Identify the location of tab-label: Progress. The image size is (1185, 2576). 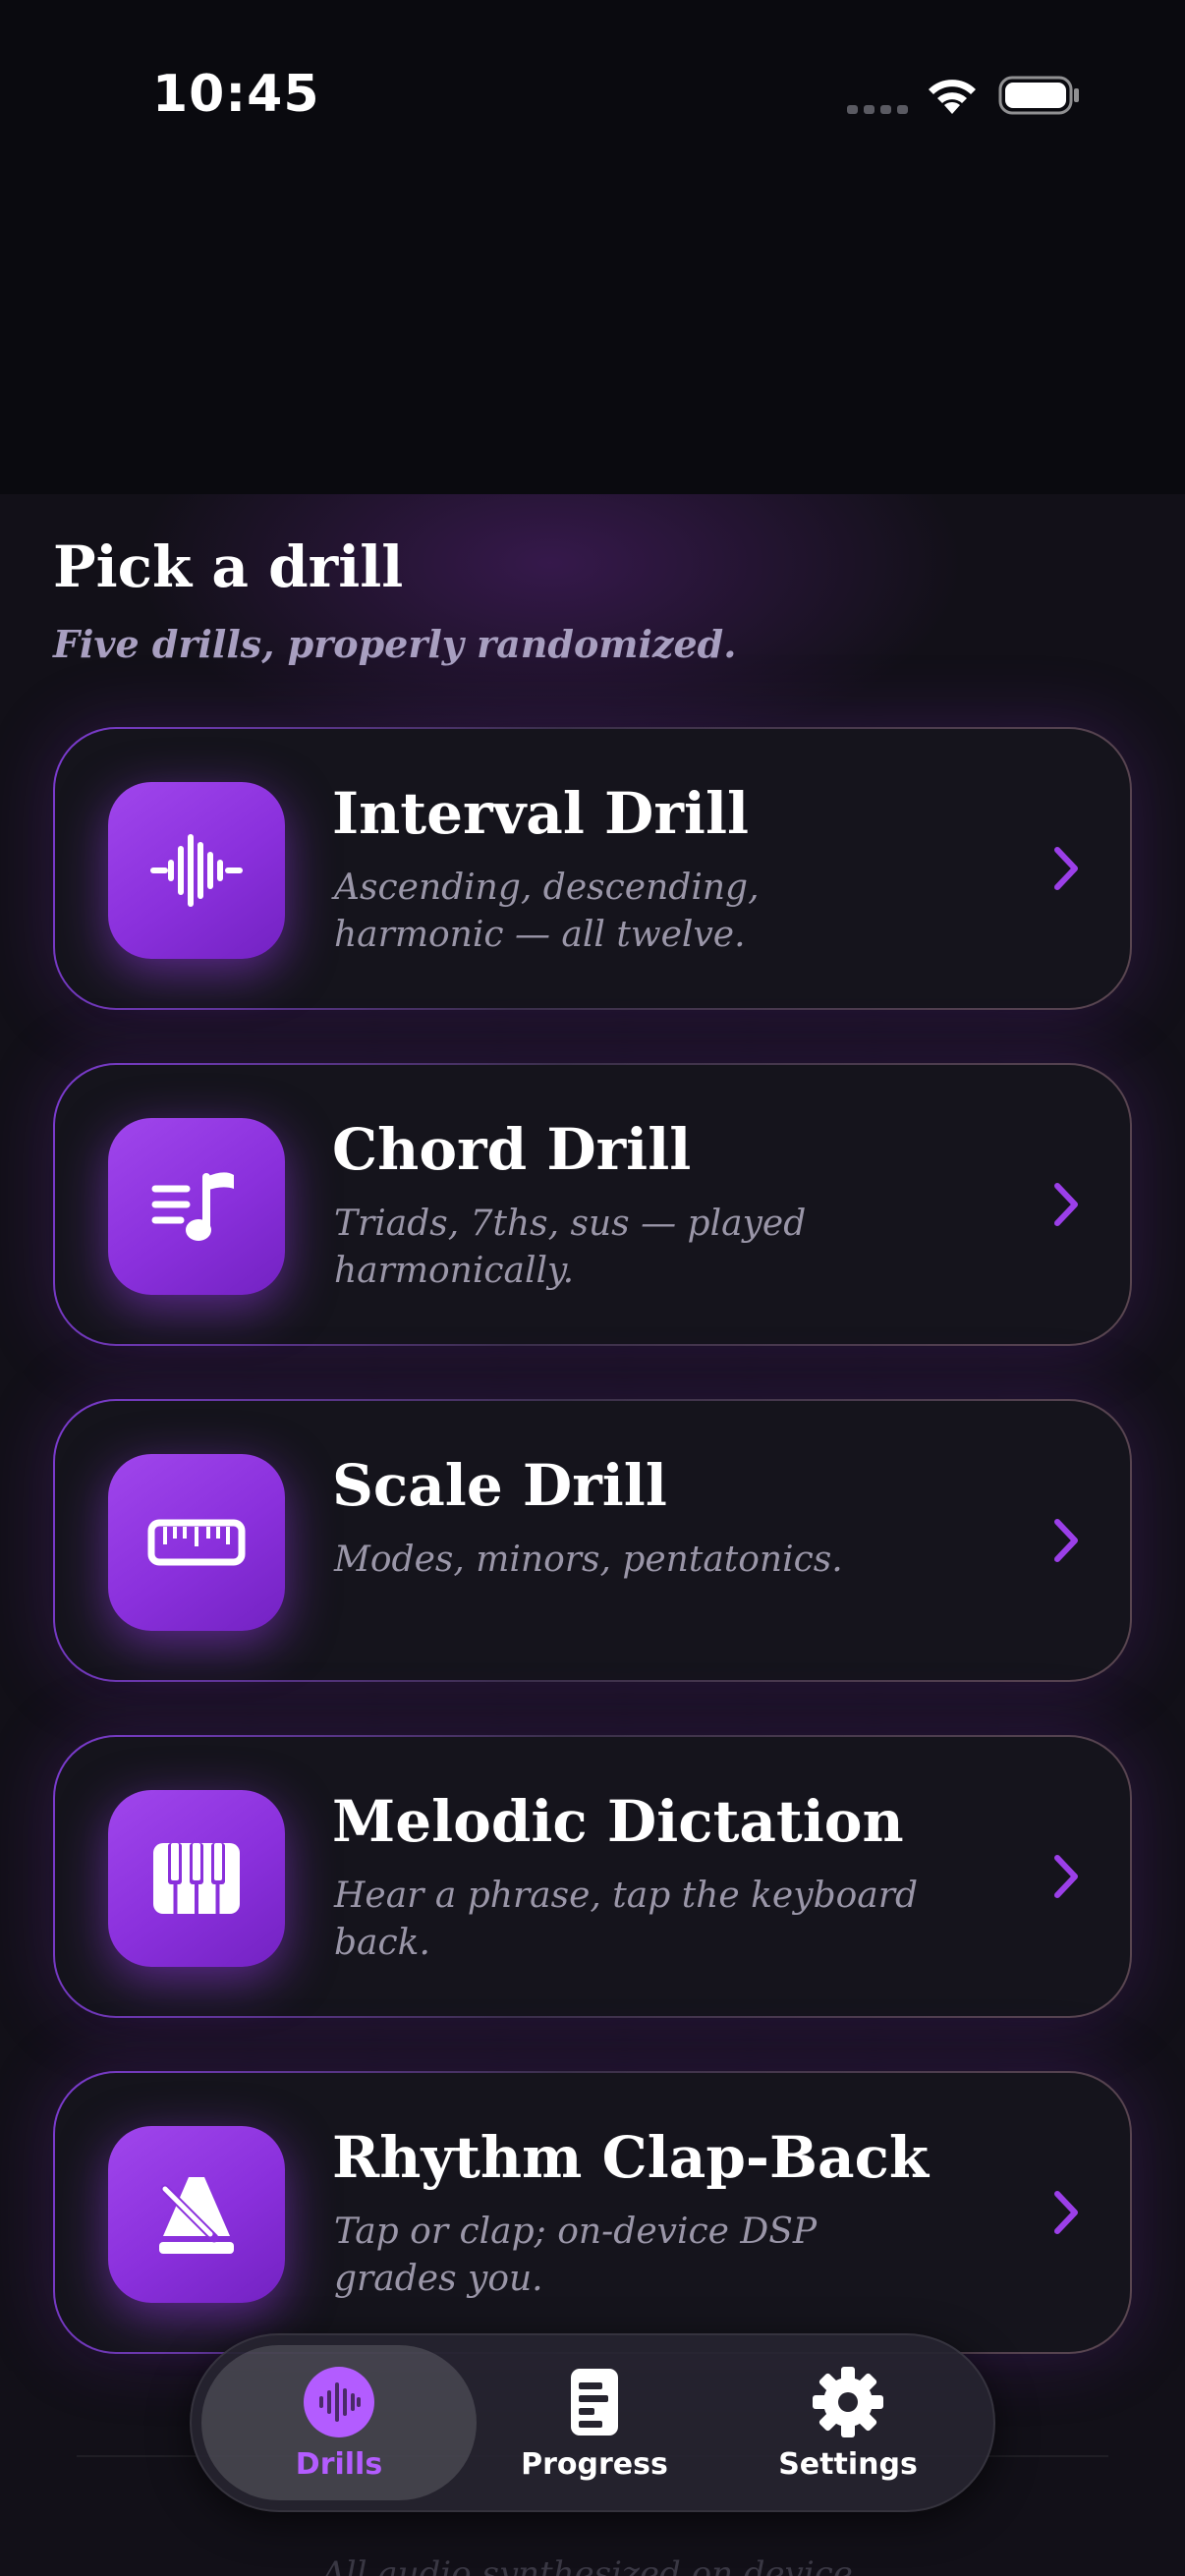
(594, 2464).